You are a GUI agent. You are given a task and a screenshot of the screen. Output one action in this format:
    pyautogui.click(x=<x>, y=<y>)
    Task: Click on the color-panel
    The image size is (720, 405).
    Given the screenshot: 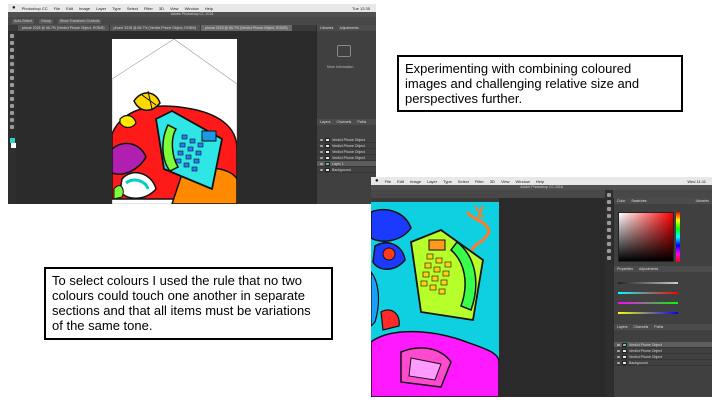 What is the action you would take?
    pyautogui.click(x=663, y=235)
    